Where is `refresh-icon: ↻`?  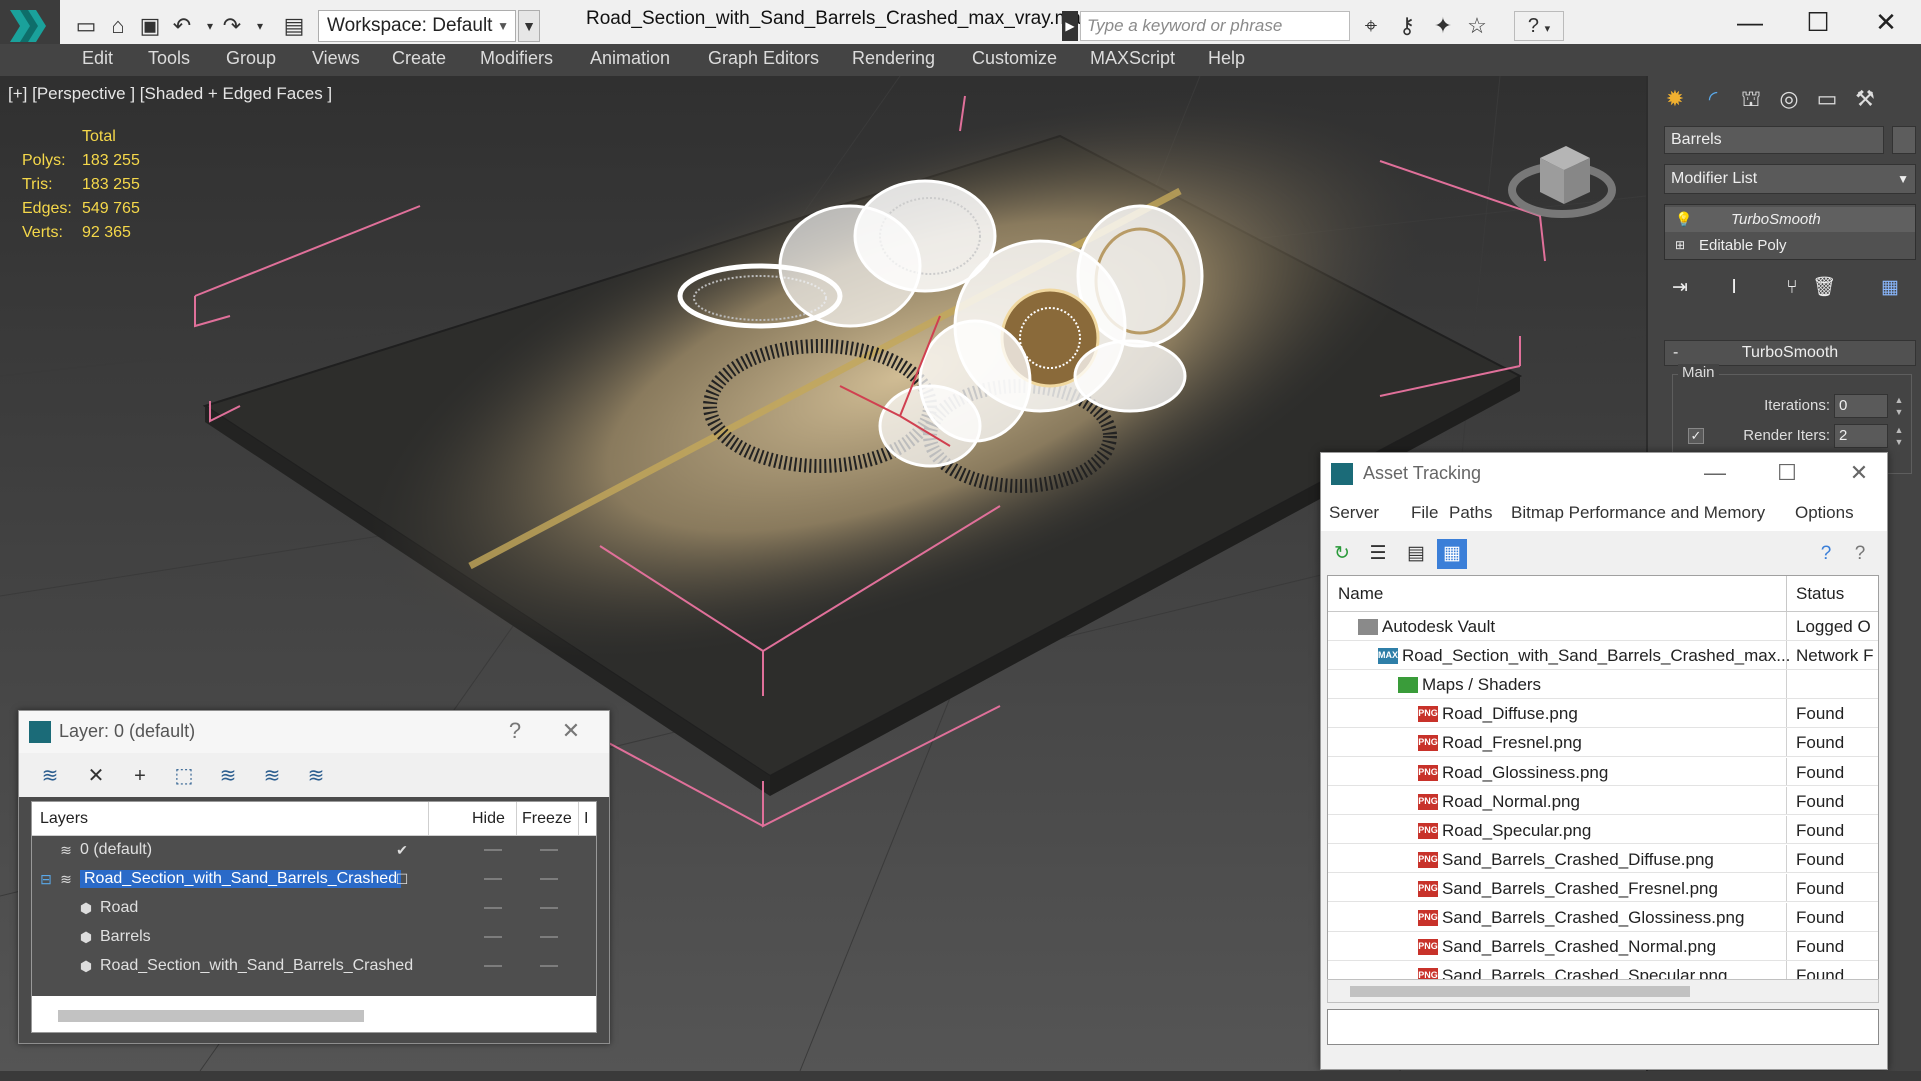
refresh-icon: ↻ is located at coordinates (1342, 554).